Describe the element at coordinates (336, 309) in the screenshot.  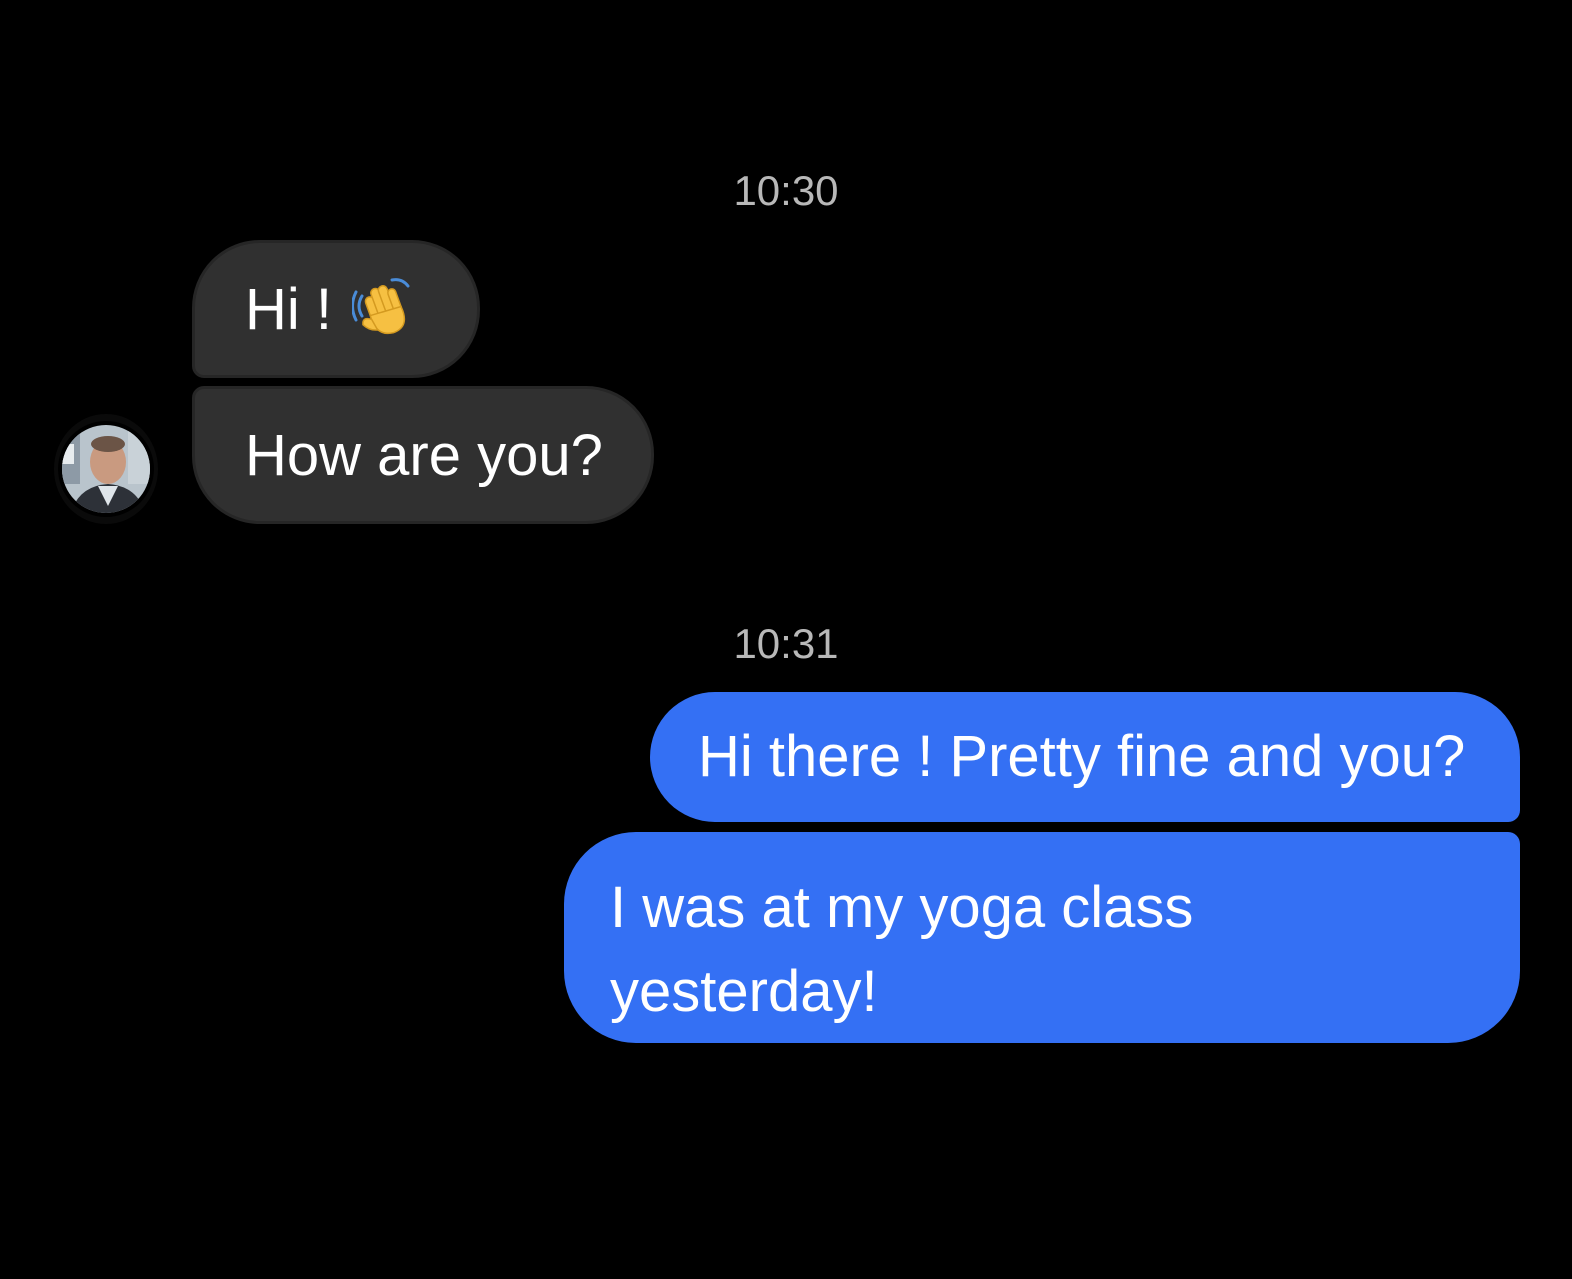
I see `incoming-message-bubble: Hi !` at that location.